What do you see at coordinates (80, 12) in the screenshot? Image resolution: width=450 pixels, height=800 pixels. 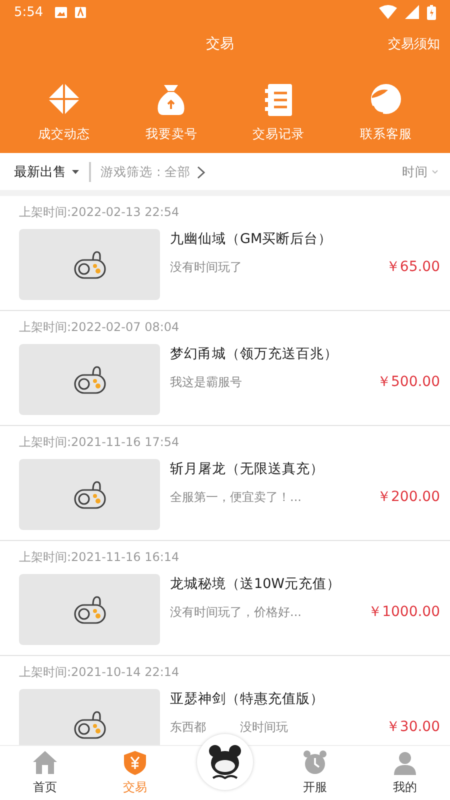 I see `text-icon` at bounding box center [80, 12].